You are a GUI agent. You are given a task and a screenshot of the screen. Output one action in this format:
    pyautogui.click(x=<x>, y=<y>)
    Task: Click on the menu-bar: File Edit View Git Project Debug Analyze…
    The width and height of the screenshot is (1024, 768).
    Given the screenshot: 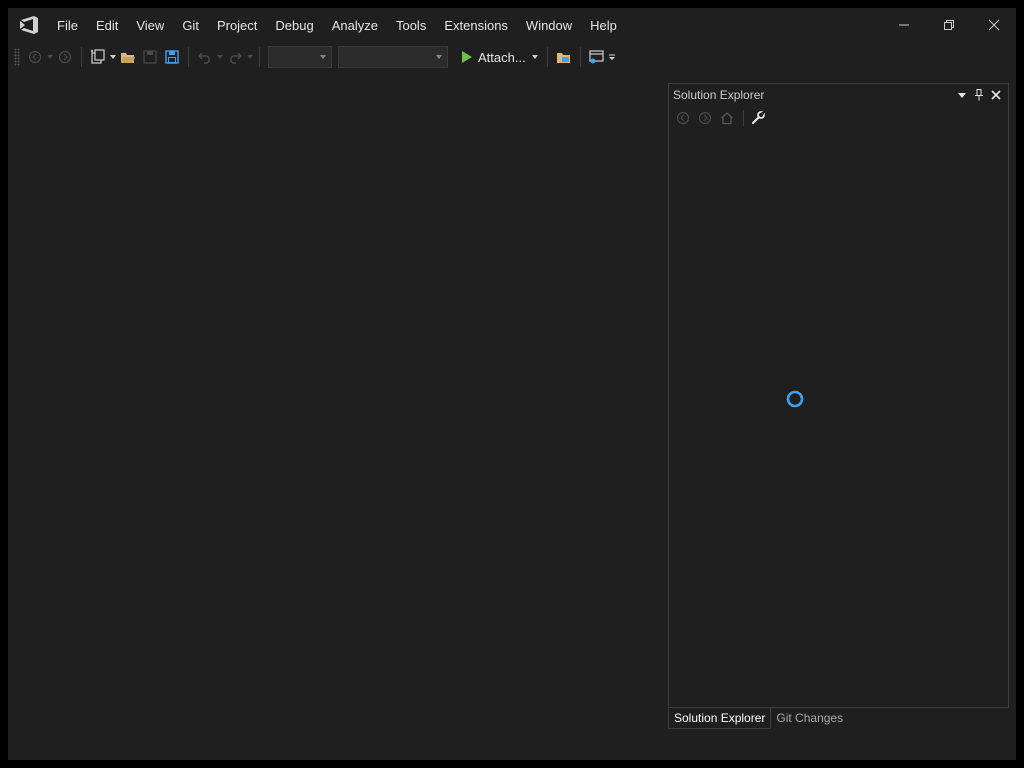 What is the action you would take?
    pyautogui.click(x=337, y=25)
    